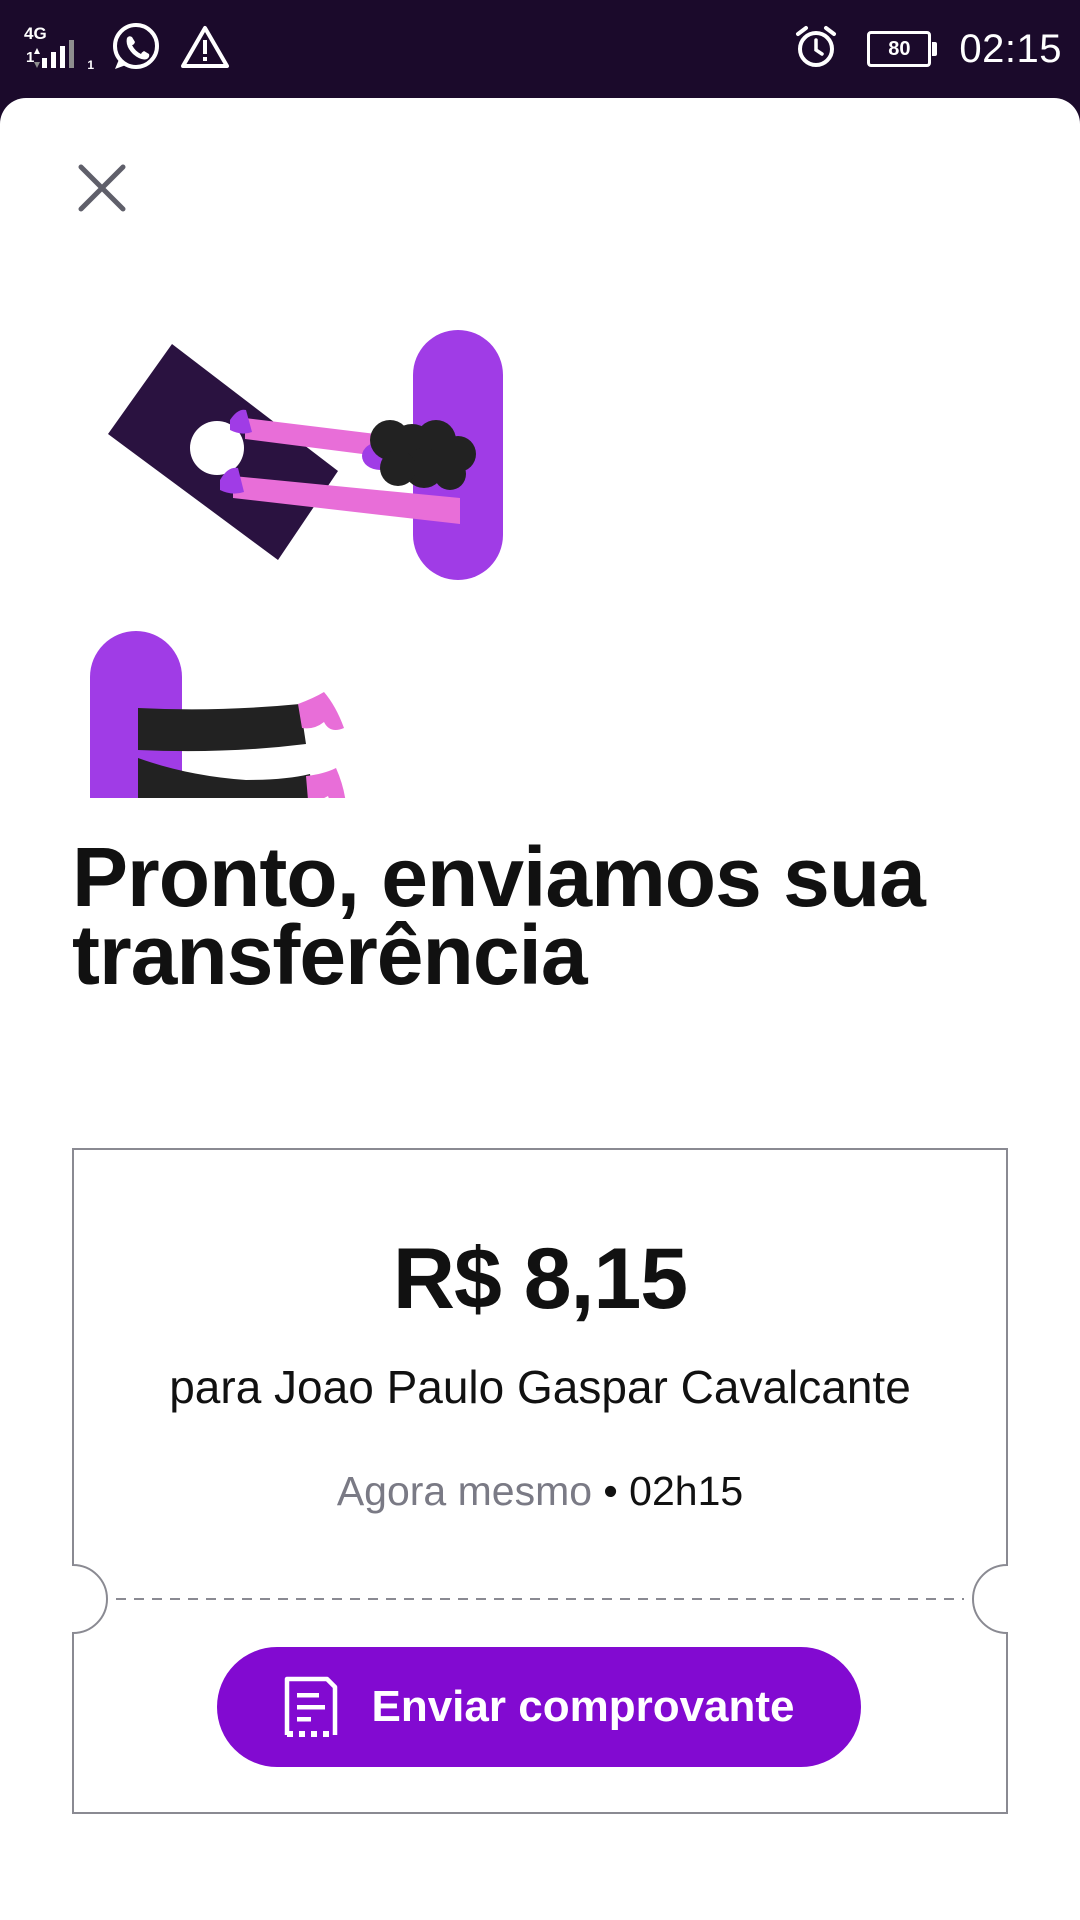 This screenshot has width=1080, height=1920. I want to click on battery-level: 80, so click(899, 48).